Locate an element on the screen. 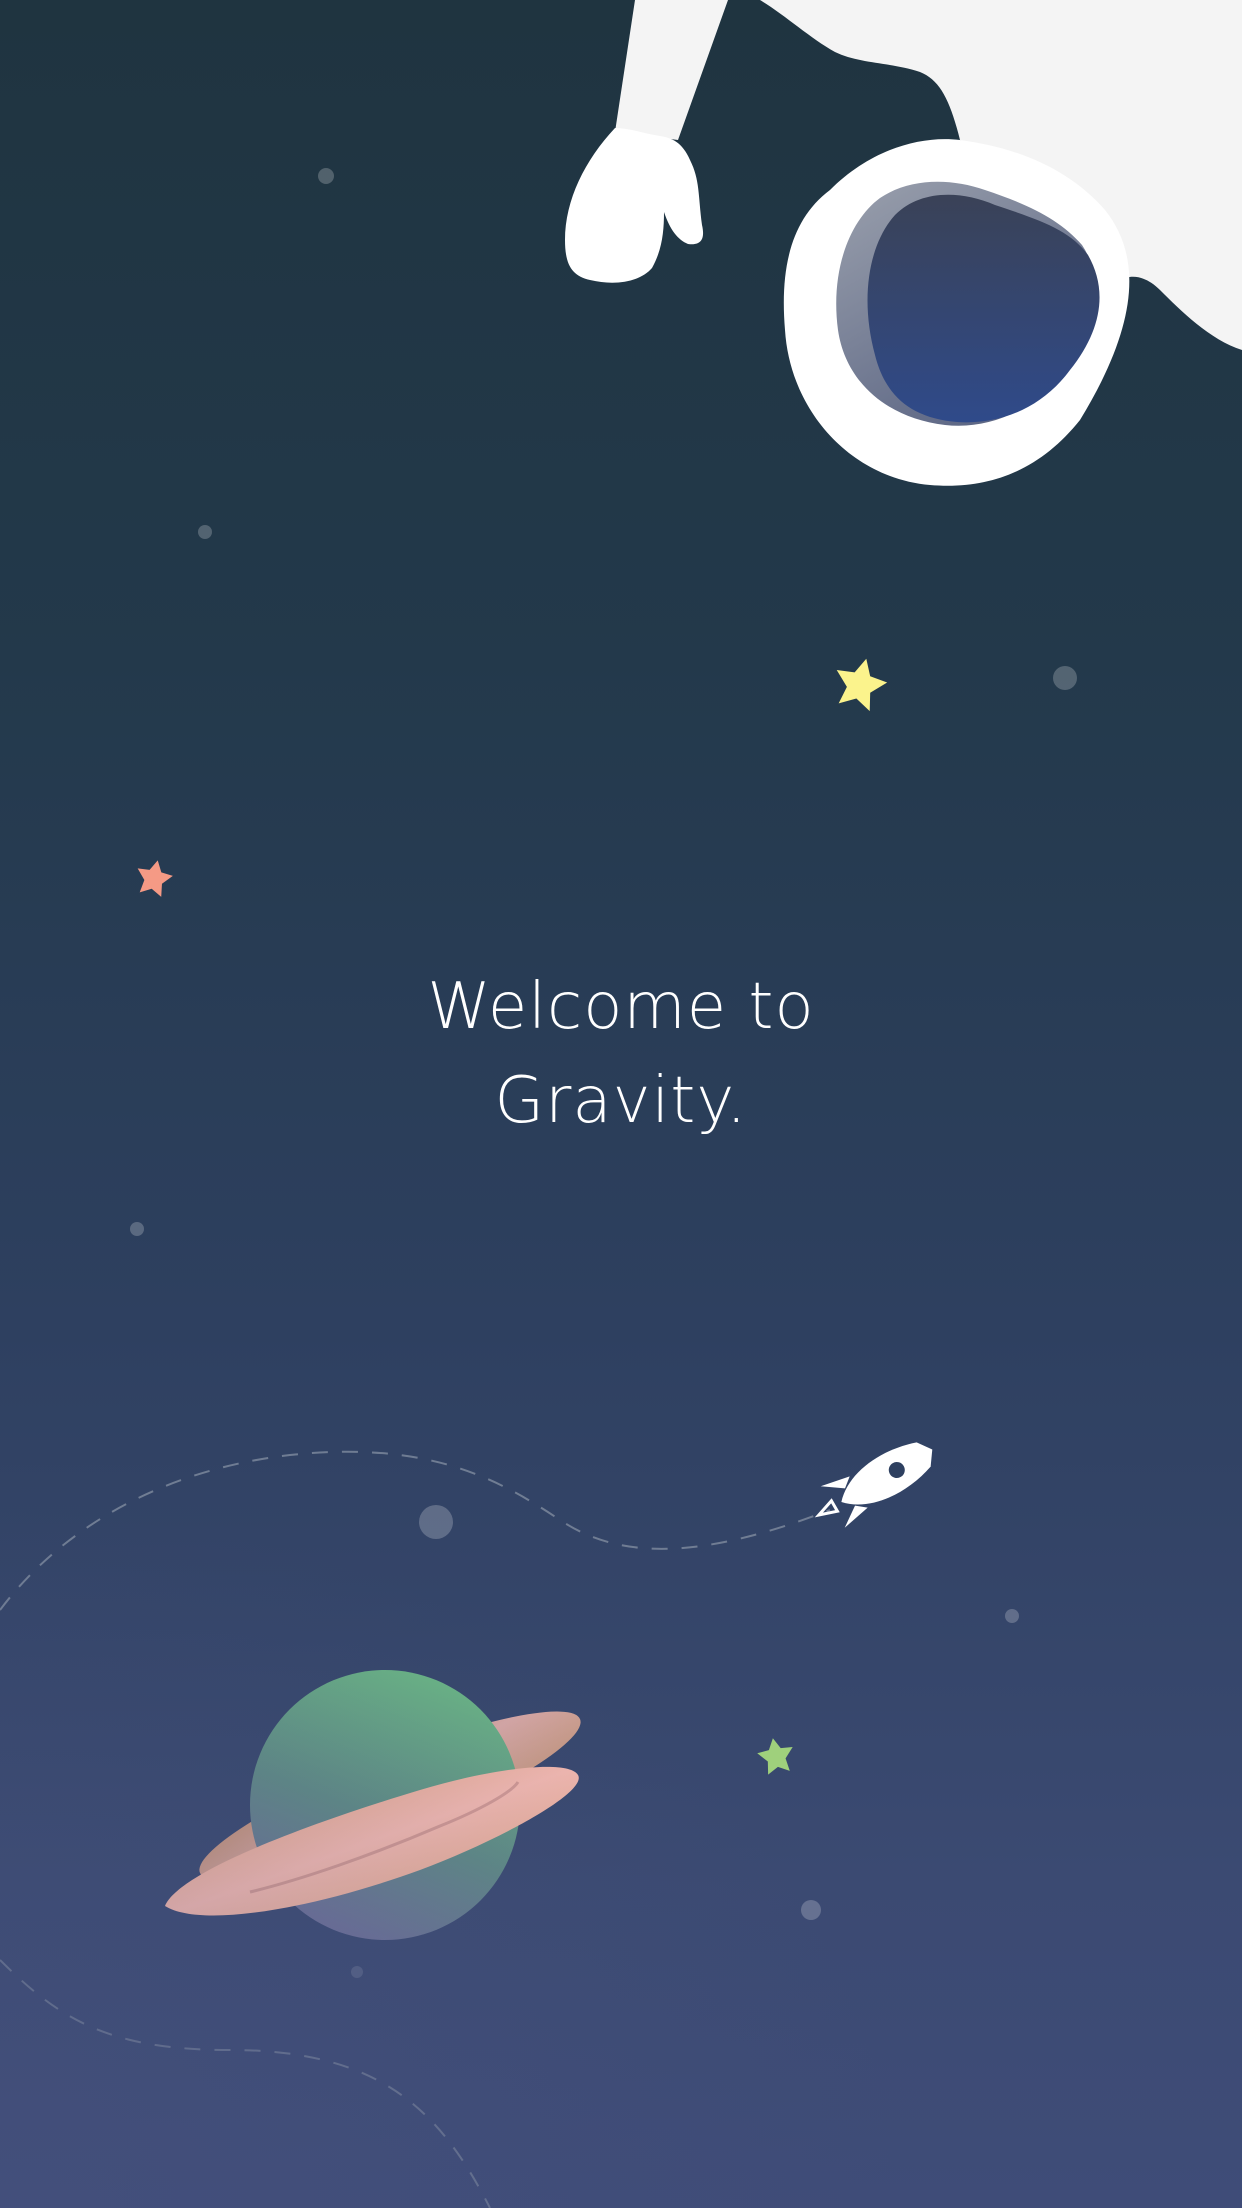 The height and width of the screenshot is (2208, 1242). astronaut-glove is located at coordinates (634, 205).